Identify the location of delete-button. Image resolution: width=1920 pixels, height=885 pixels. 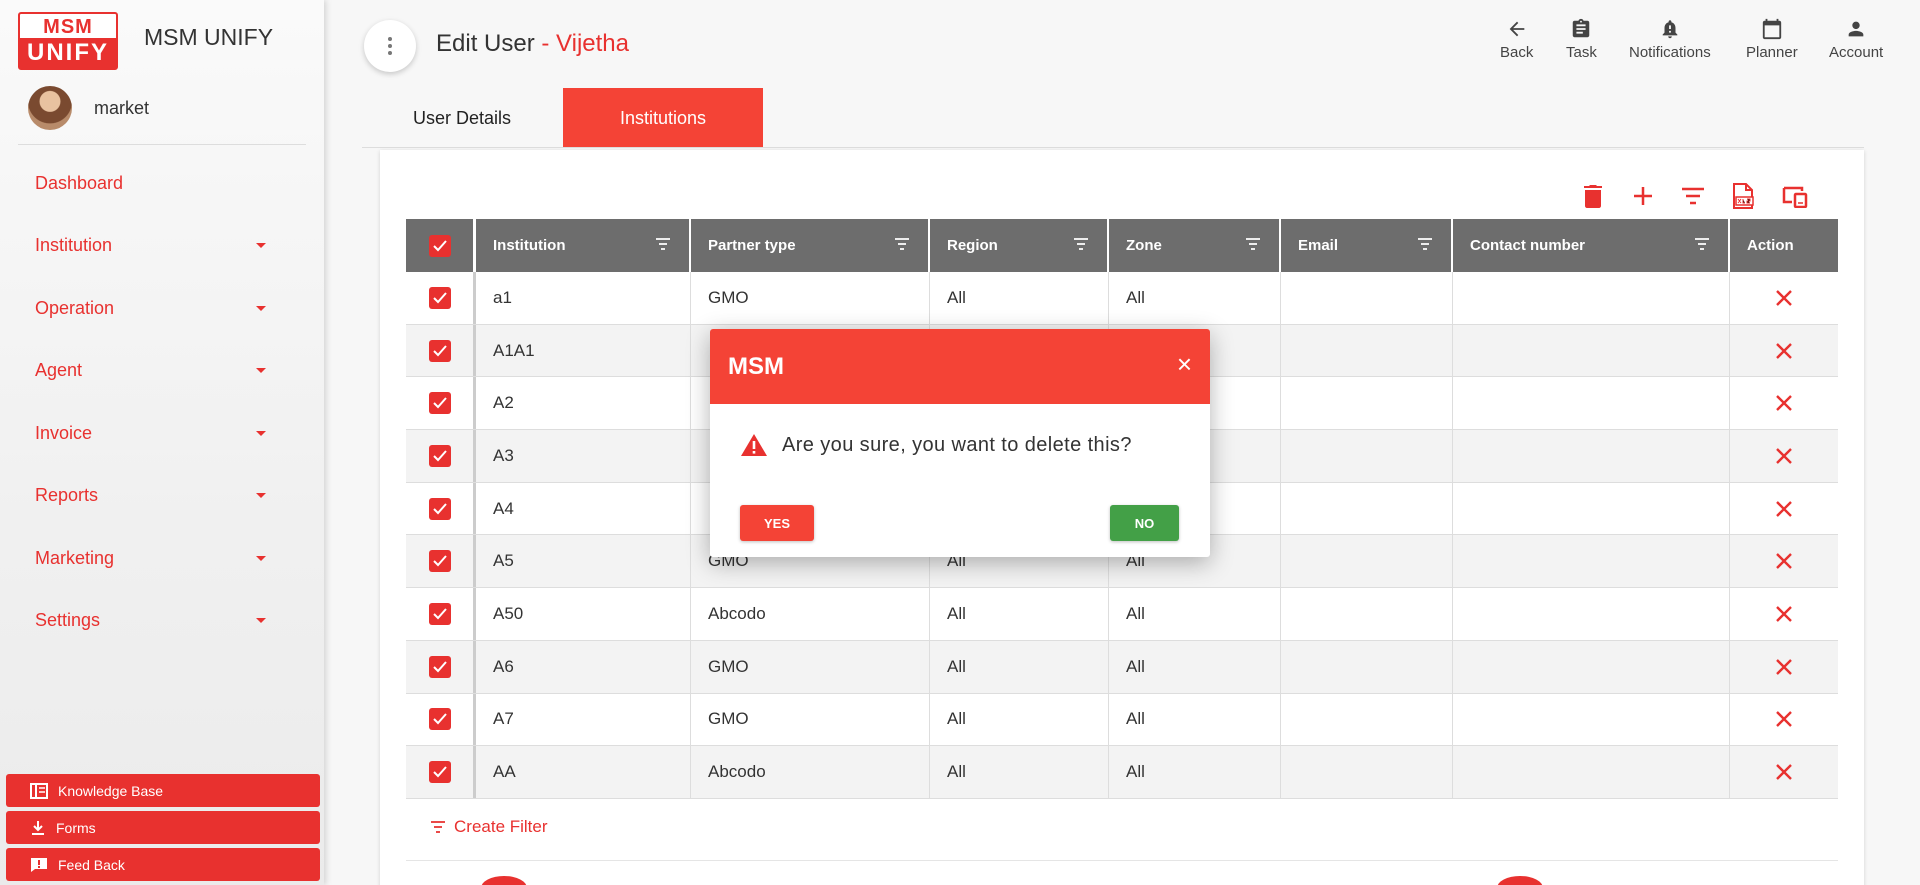
(1593, 196).